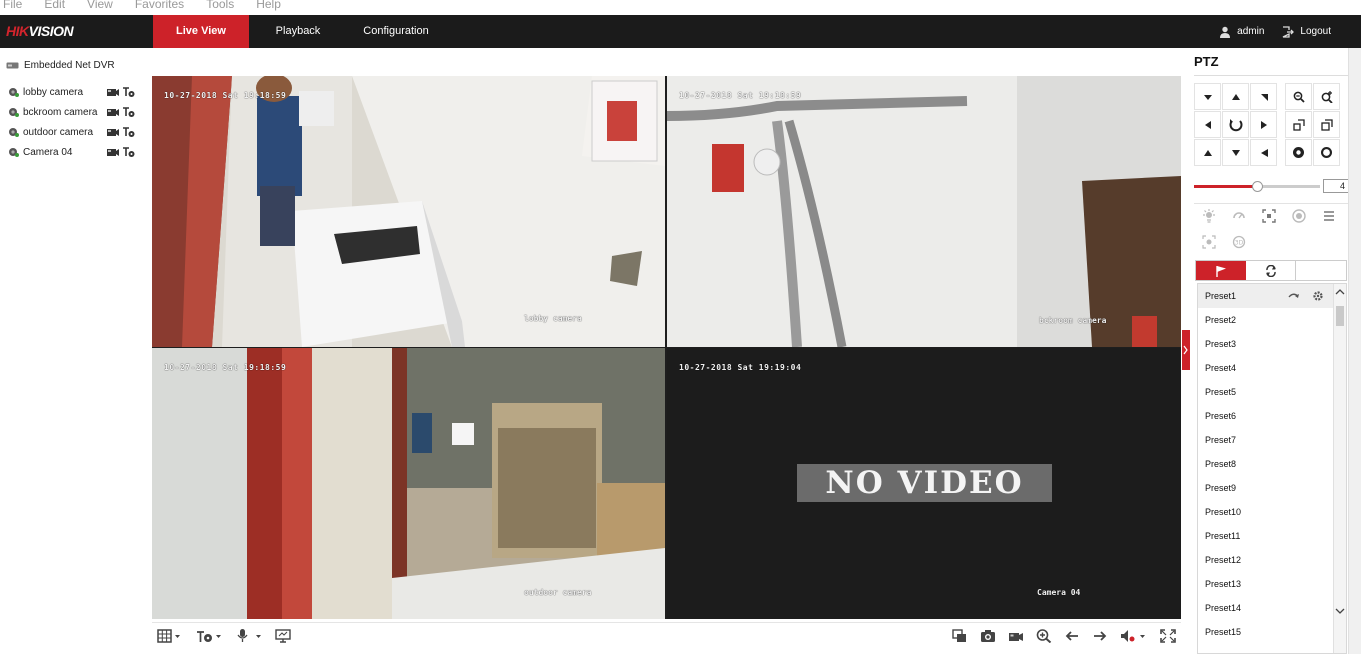 Image resolution: width=1361 pixels, height=654 pixels. What do you see at coordinates (1315, 31) in the screenshot?
I see `logout-link: Logout` at bounding box center [1315, 31].